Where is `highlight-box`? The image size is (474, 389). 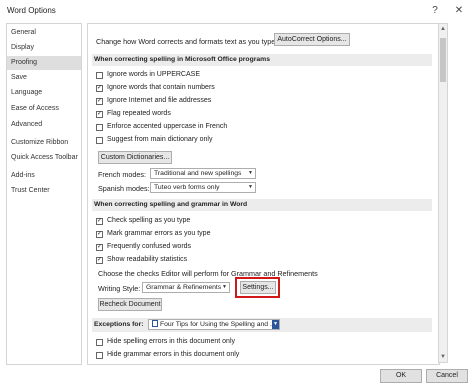
highlight-box is located at coordinates (257, 287).